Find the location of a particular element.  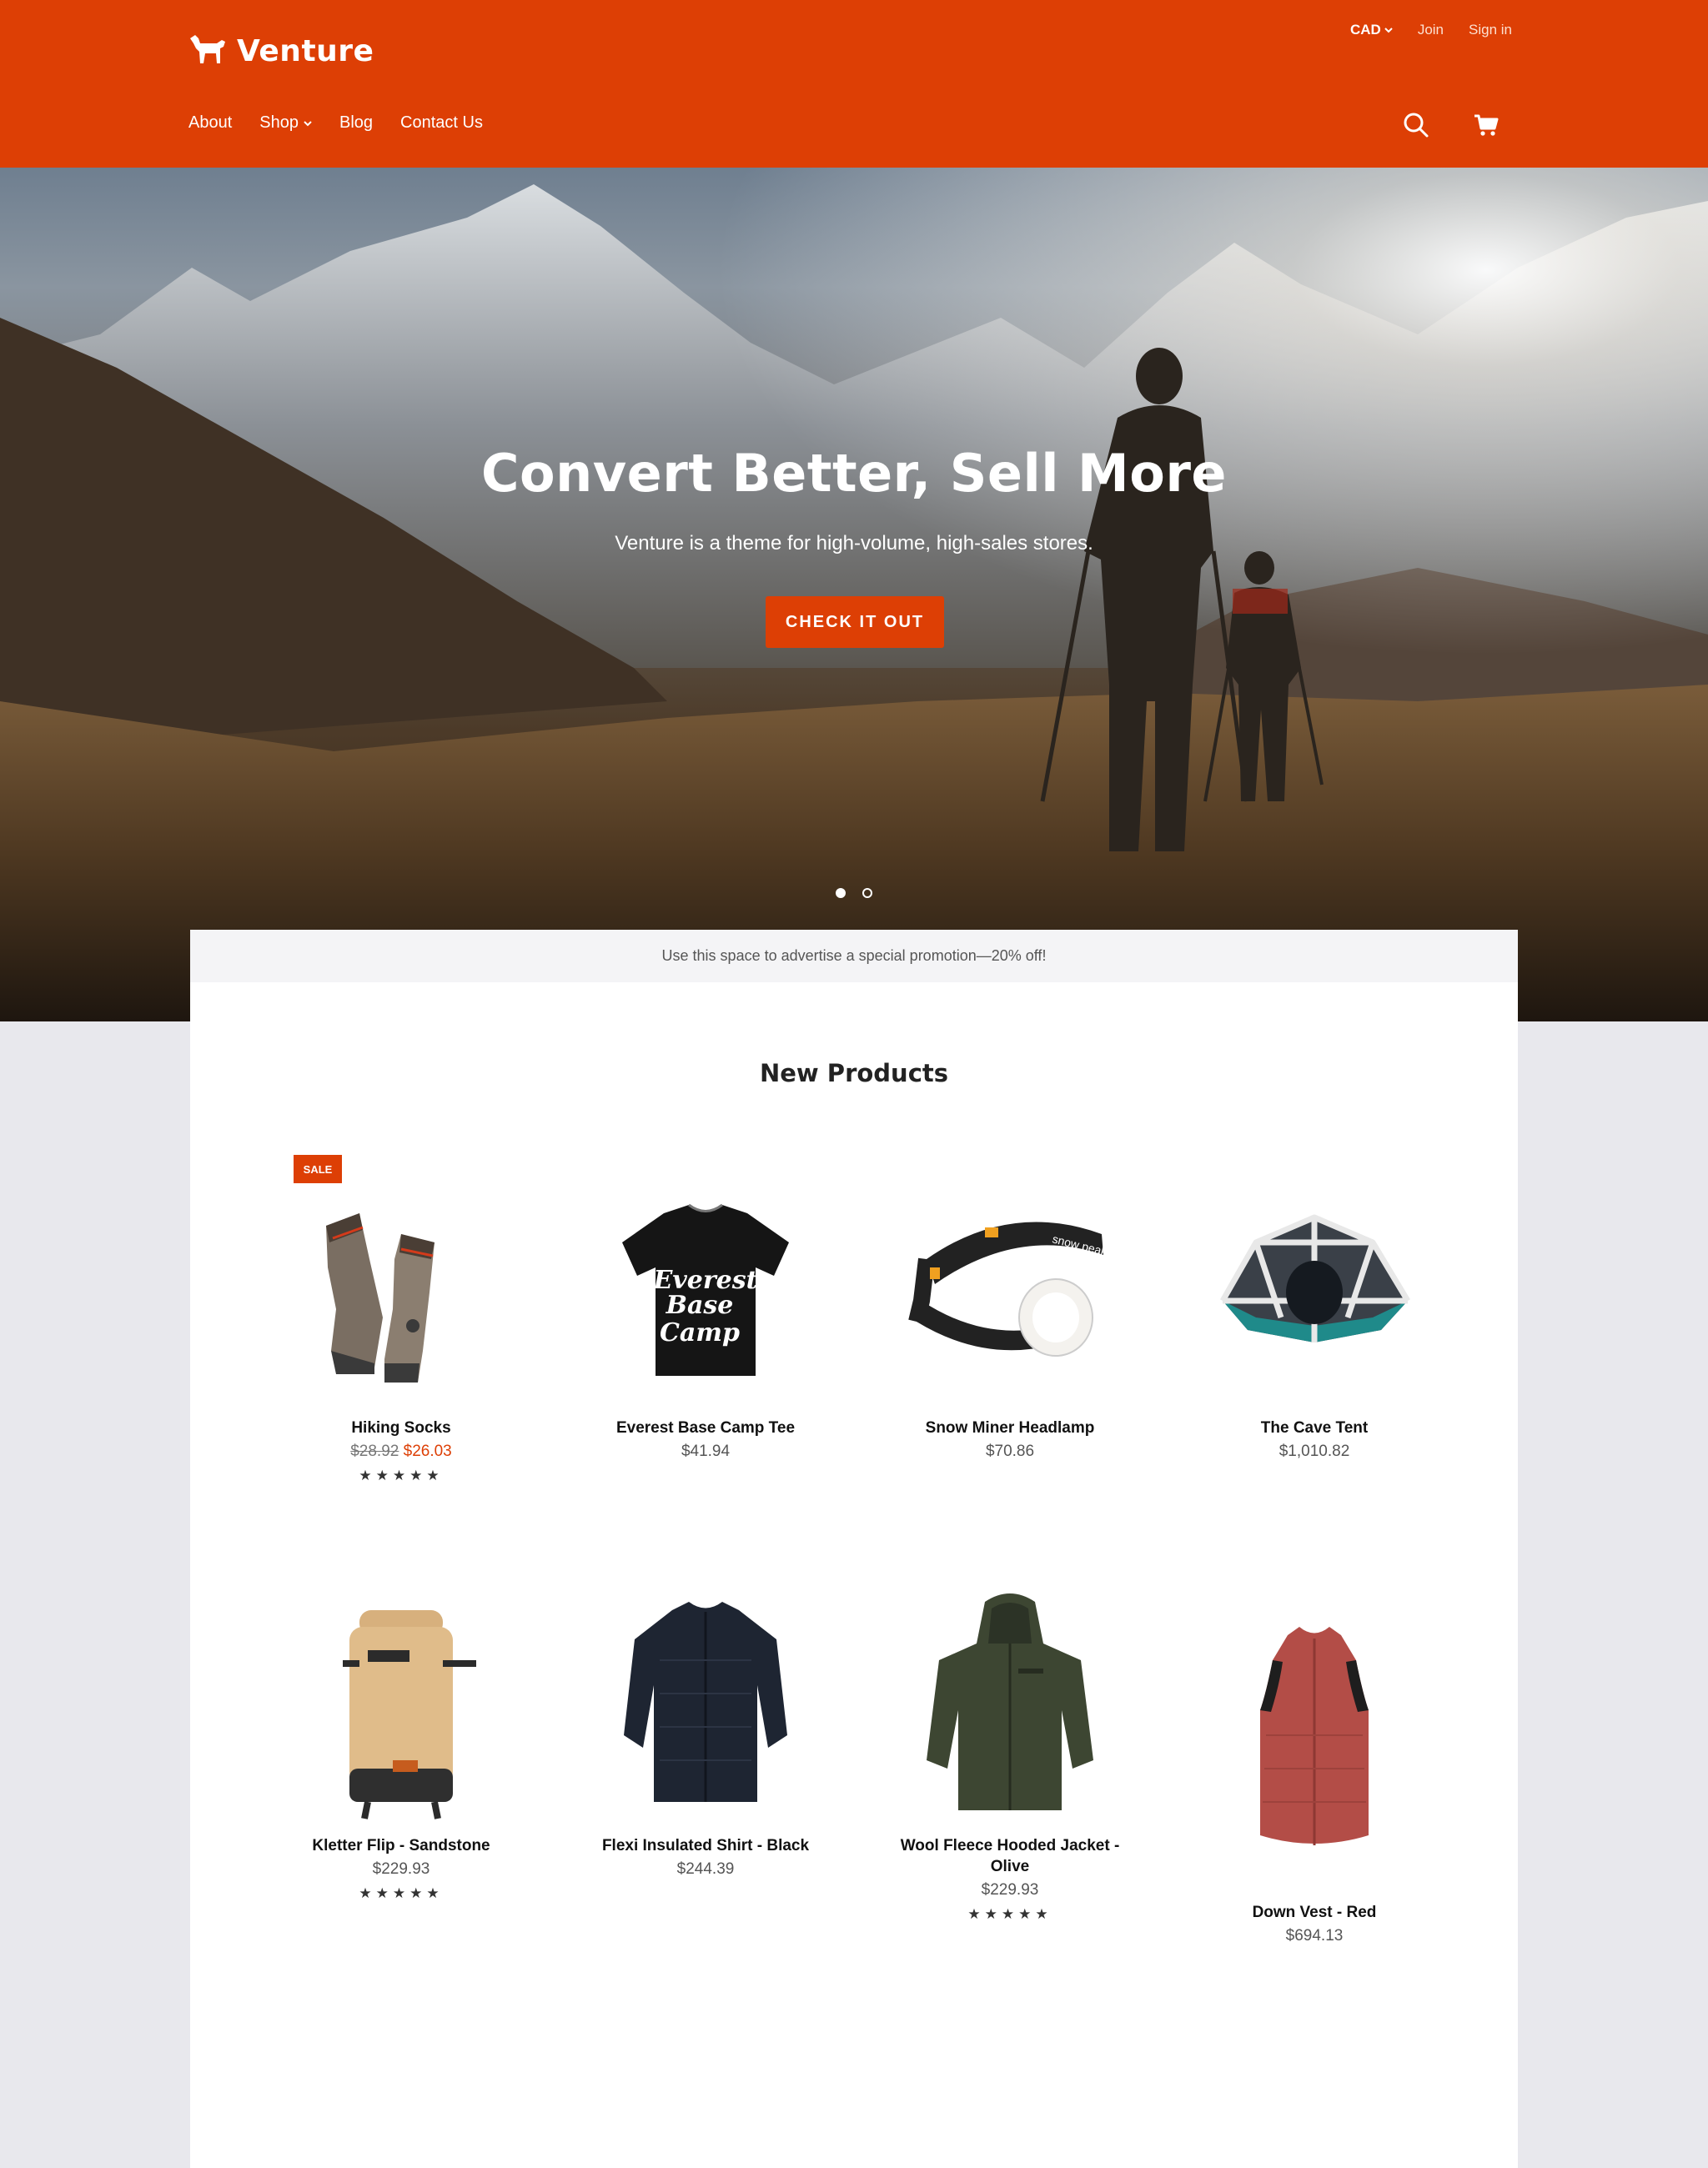

nav-contact: Contact Us is located at coordinates (441, 123).